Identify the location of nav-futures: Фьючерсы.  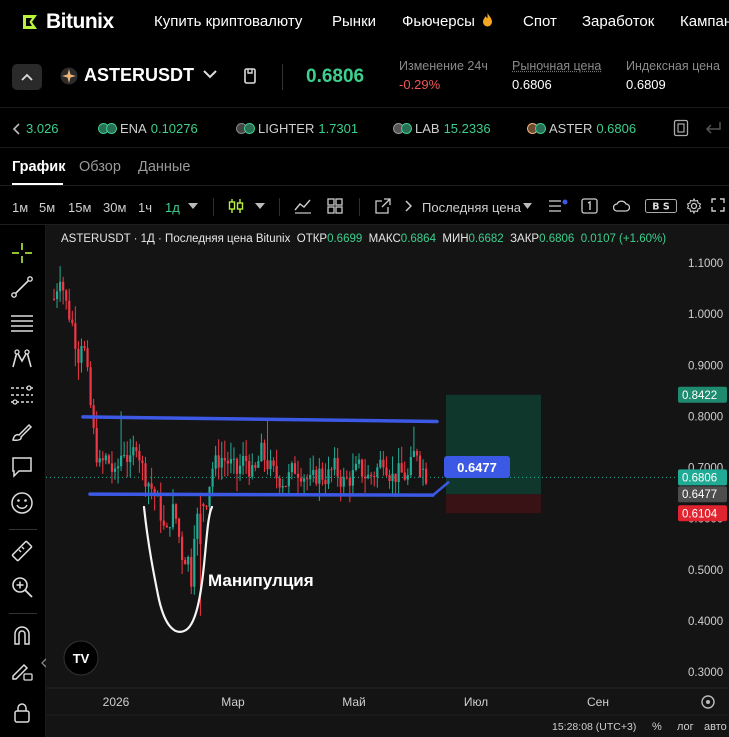
(447, 21).